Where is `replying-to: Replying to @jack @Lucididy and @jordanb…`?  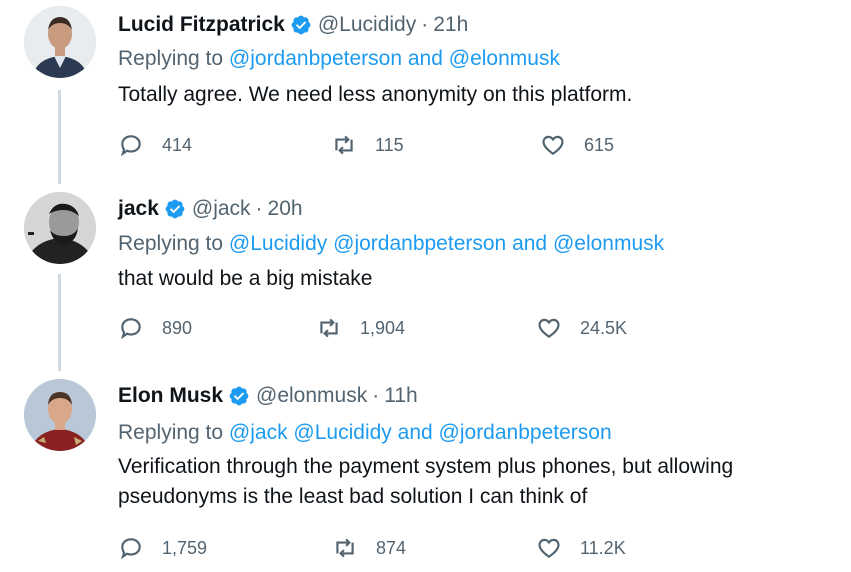 replying-to: Replying to @jack @Lucididy and @jordanb… is located at coordinates (365, 433).